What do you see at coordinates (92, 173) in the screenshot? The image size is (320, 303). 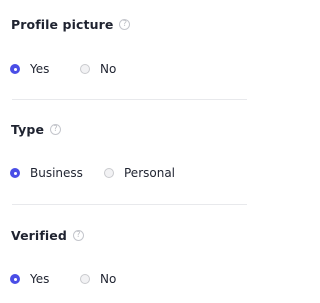 I see `type-options: Business Personal` at bounding box center [92, 173].